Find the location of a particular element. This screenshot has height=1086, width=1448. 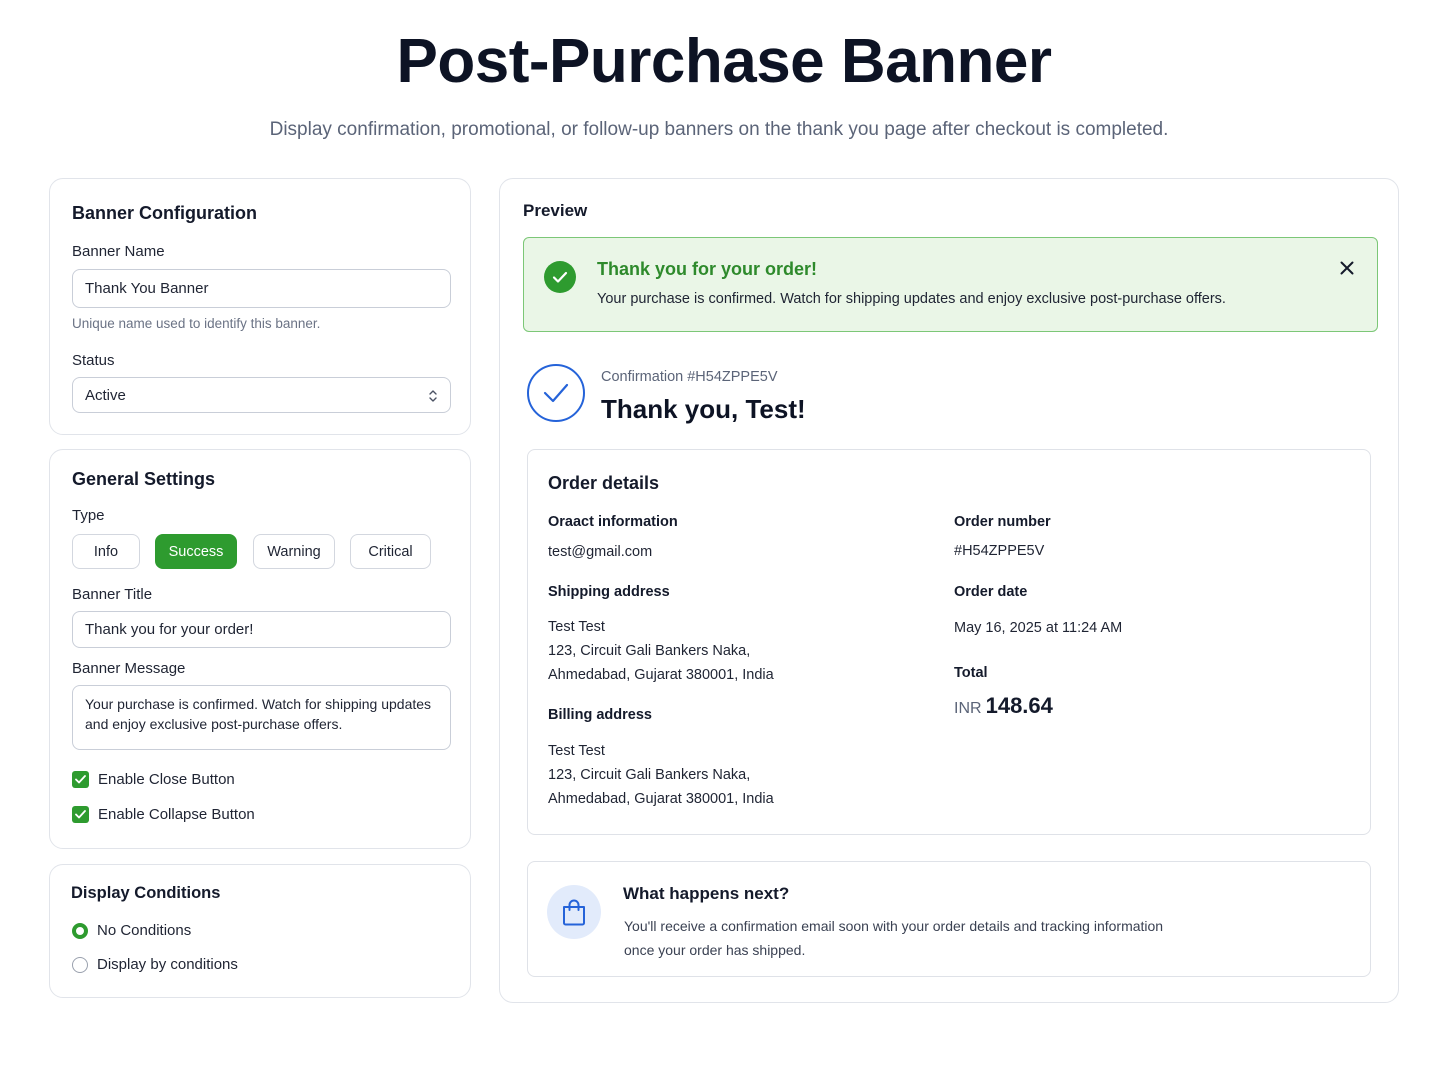

banner-message-label: Banner Message is located at coordinates (129, 668).